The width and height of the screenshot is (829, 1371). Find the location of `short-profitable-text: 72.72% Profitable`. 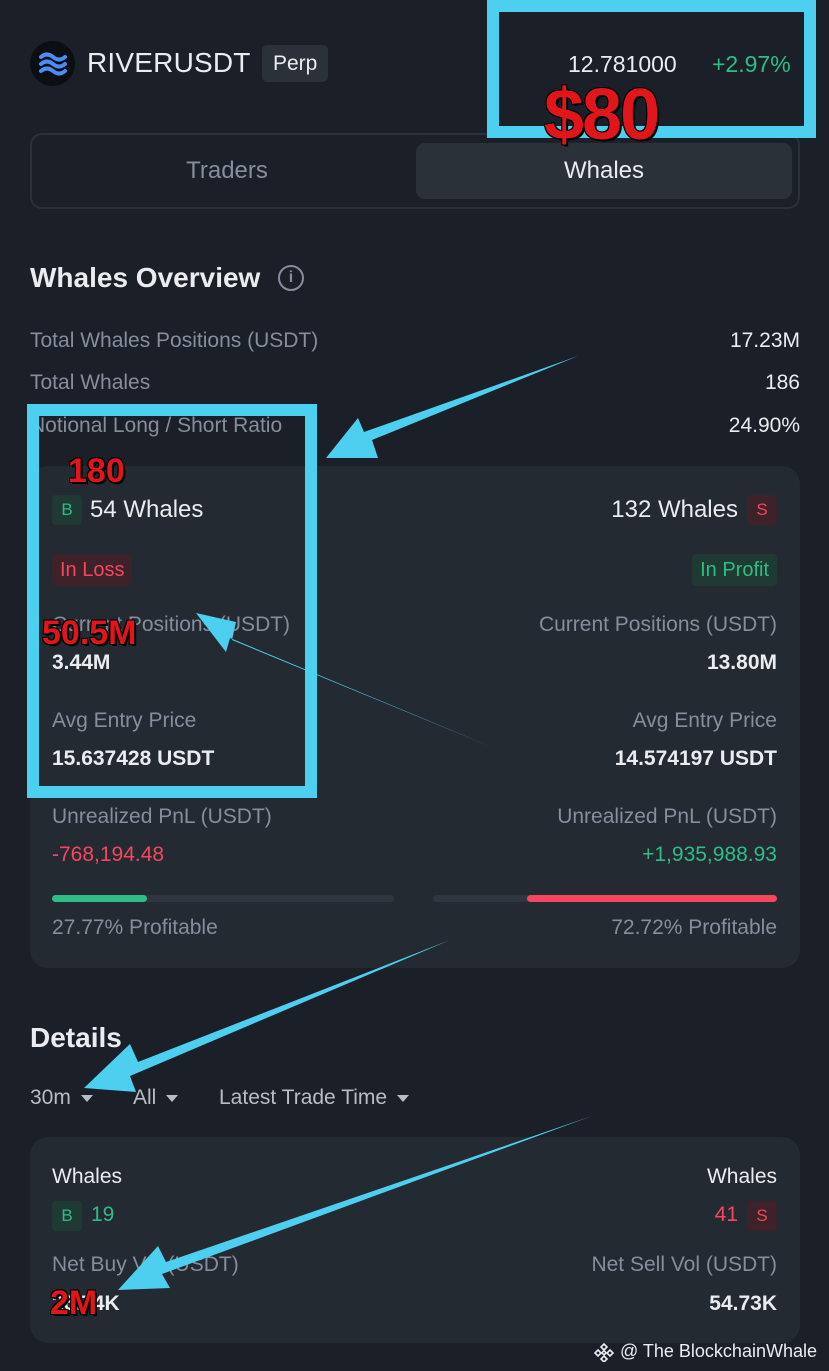

short-profitable-text: 72.72% Profitable is located at coordinates (694, 927).